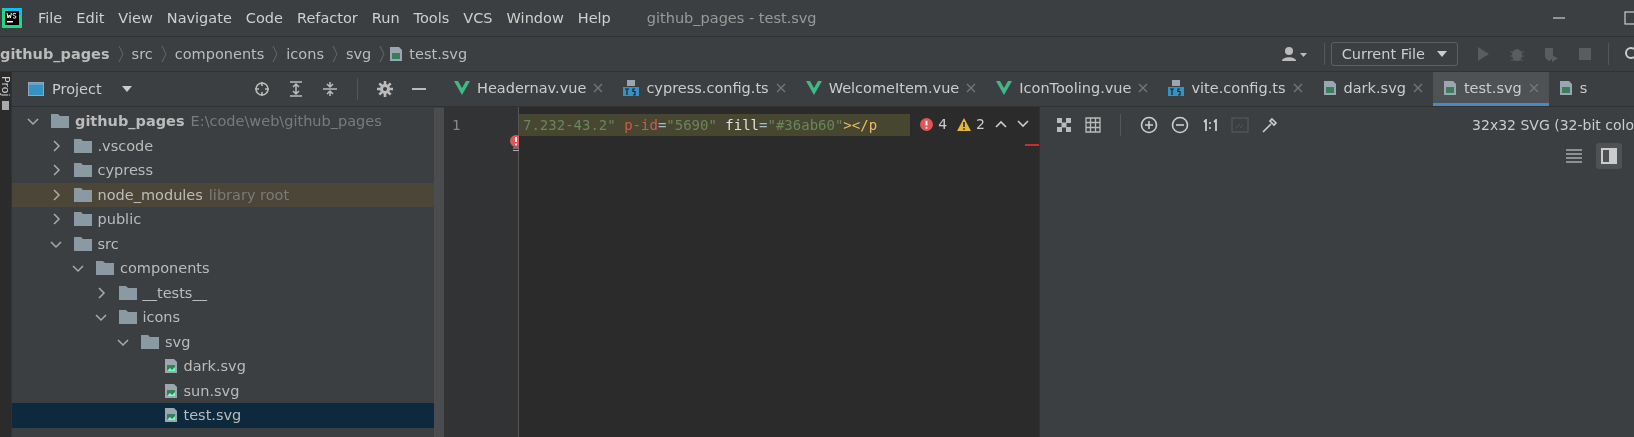 Image resolution: width=1634 pixels, height=437 pixels. What do you see at coordinates (1001, 124) in the screenshot?
I see `chevron-up-icon` at bounding box center [1001, 124].